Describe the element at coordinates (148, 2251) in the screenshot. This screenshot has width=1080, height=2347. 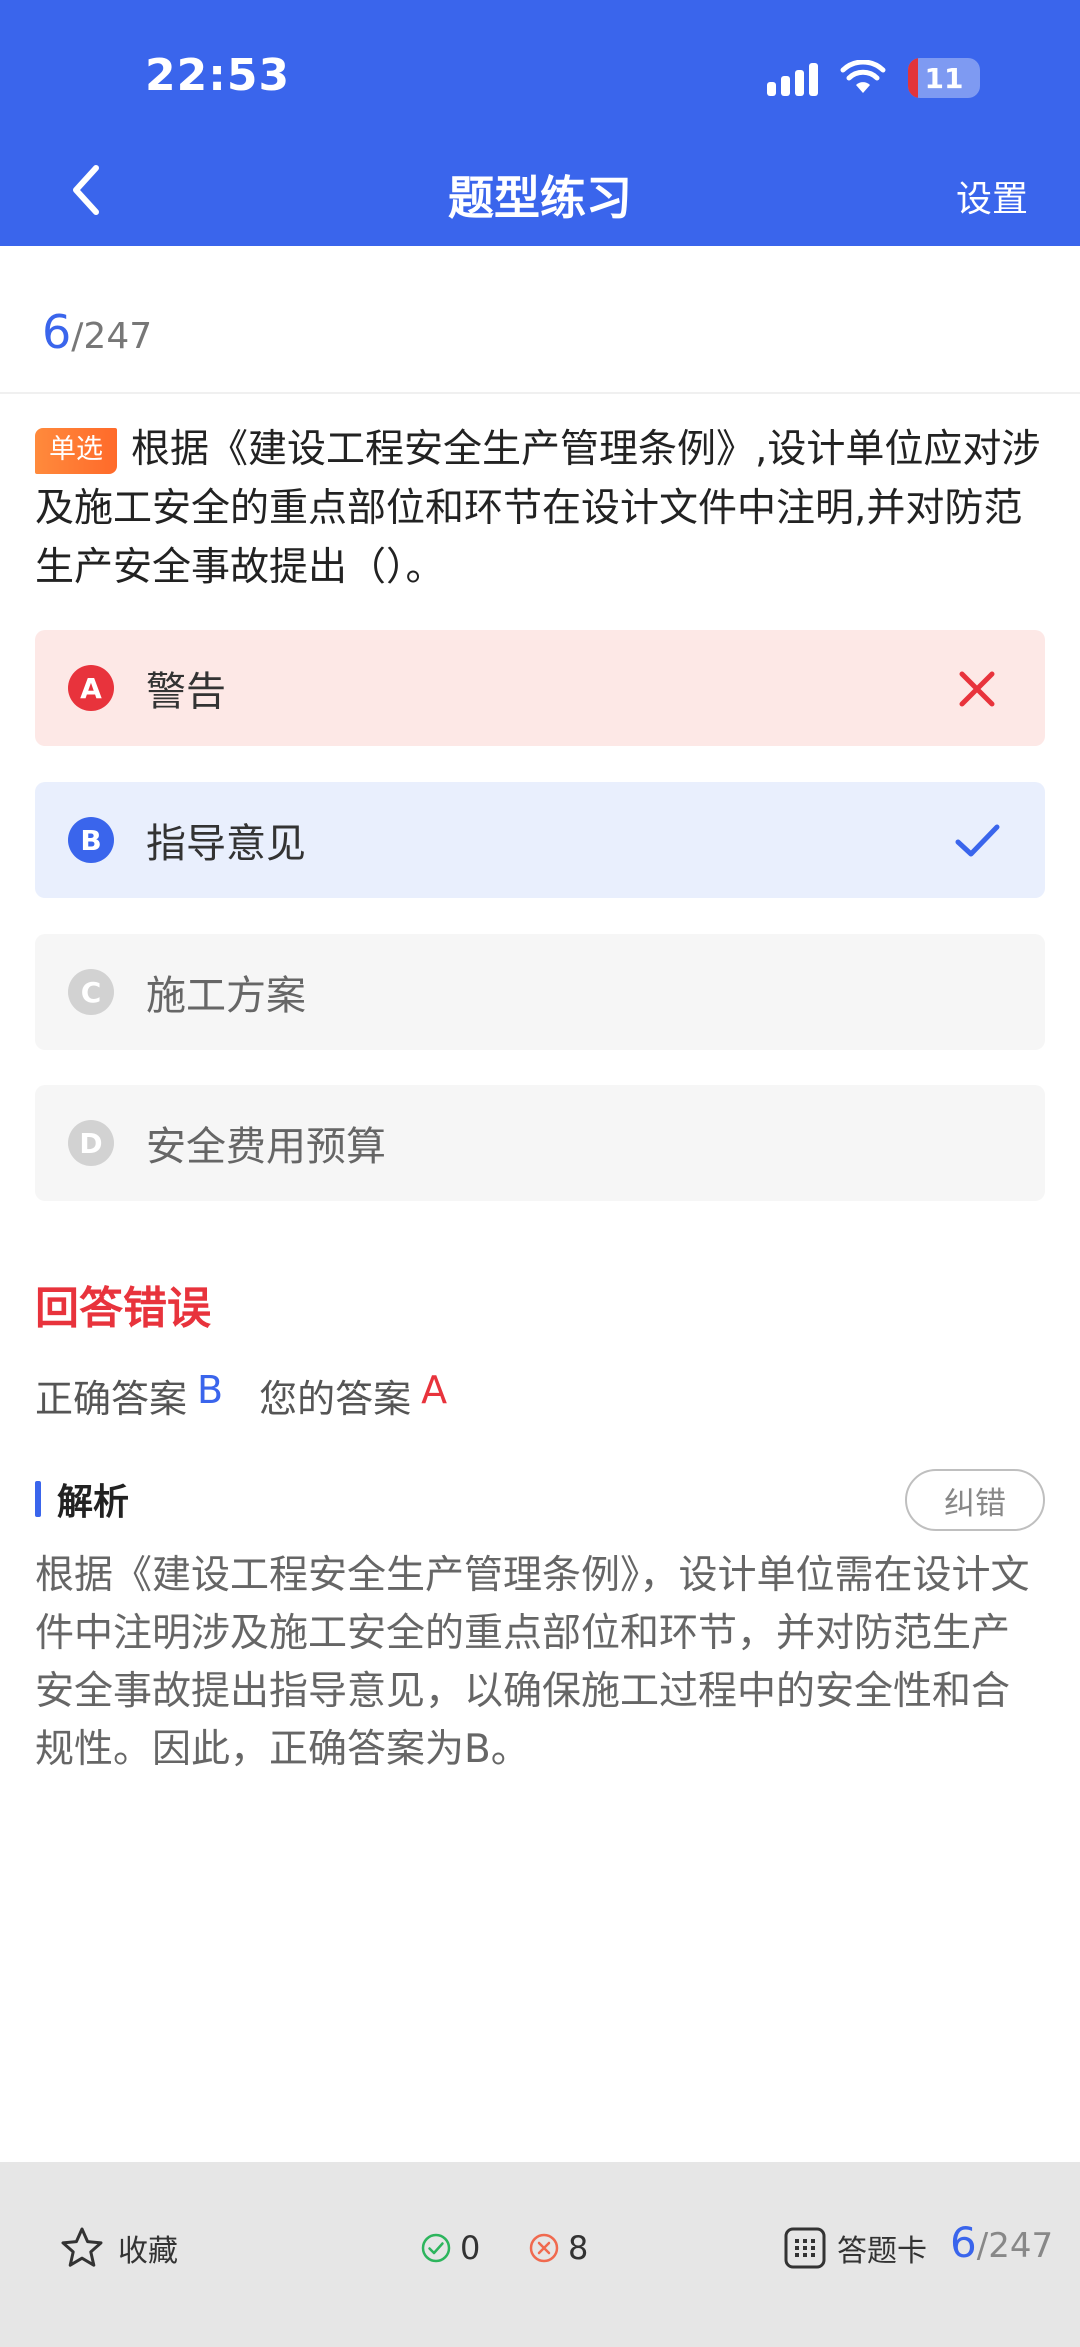
I see `favorite-label: 收藏` at that location.